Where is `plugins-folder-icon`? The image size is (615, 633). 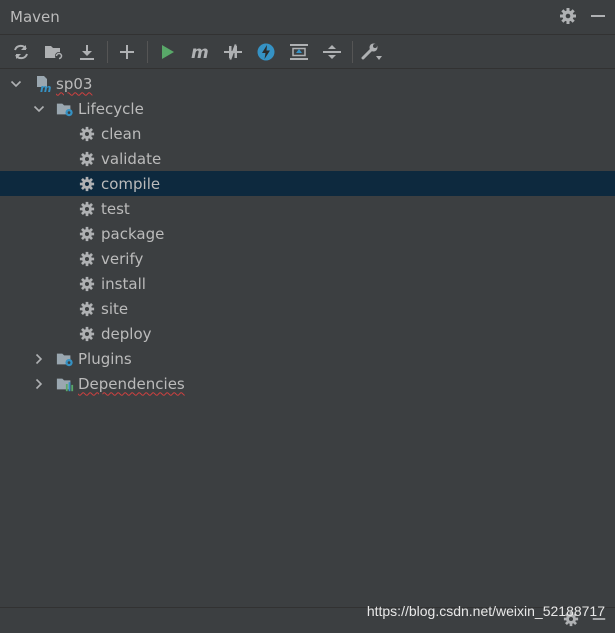
plugins-folder-icon is located at coordinates (65, 359).